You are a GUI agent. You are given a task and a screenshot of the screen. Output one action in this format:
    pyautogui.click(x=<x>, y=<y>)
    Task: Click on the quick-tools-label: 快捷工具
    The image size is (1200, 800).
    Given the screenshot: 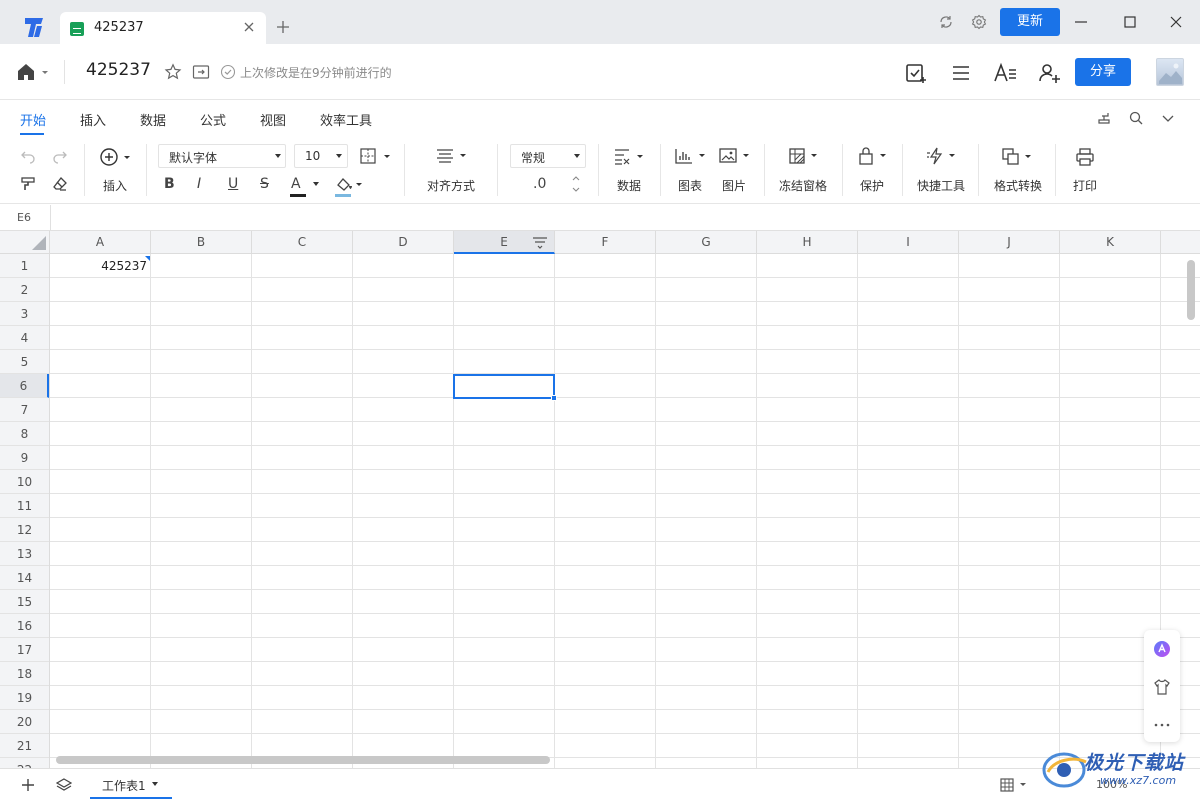 What is the action you would take?
    pyautogui.click(x=941, y=185)
    